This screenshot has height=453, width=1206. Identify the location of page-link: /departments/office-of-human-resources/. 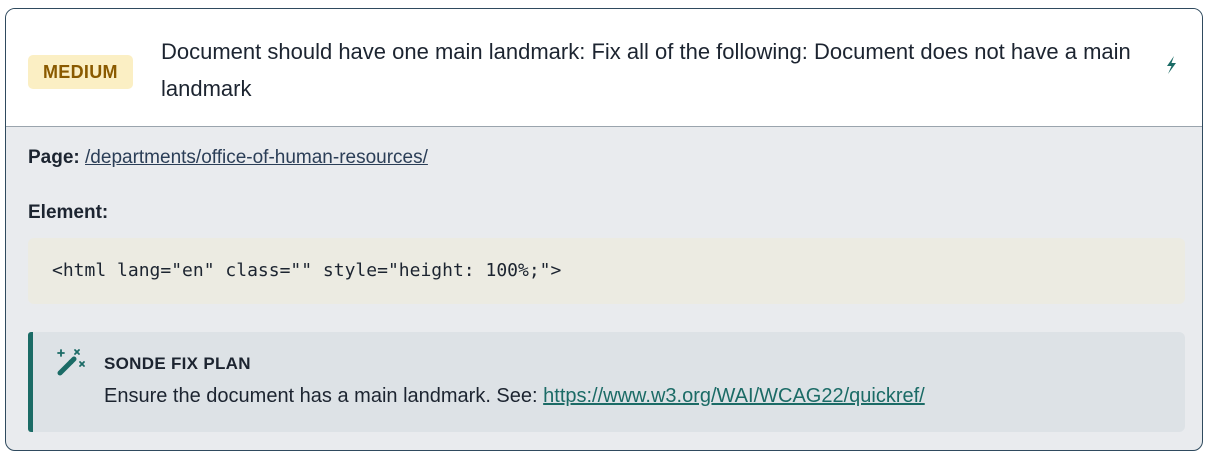
(256, 157).